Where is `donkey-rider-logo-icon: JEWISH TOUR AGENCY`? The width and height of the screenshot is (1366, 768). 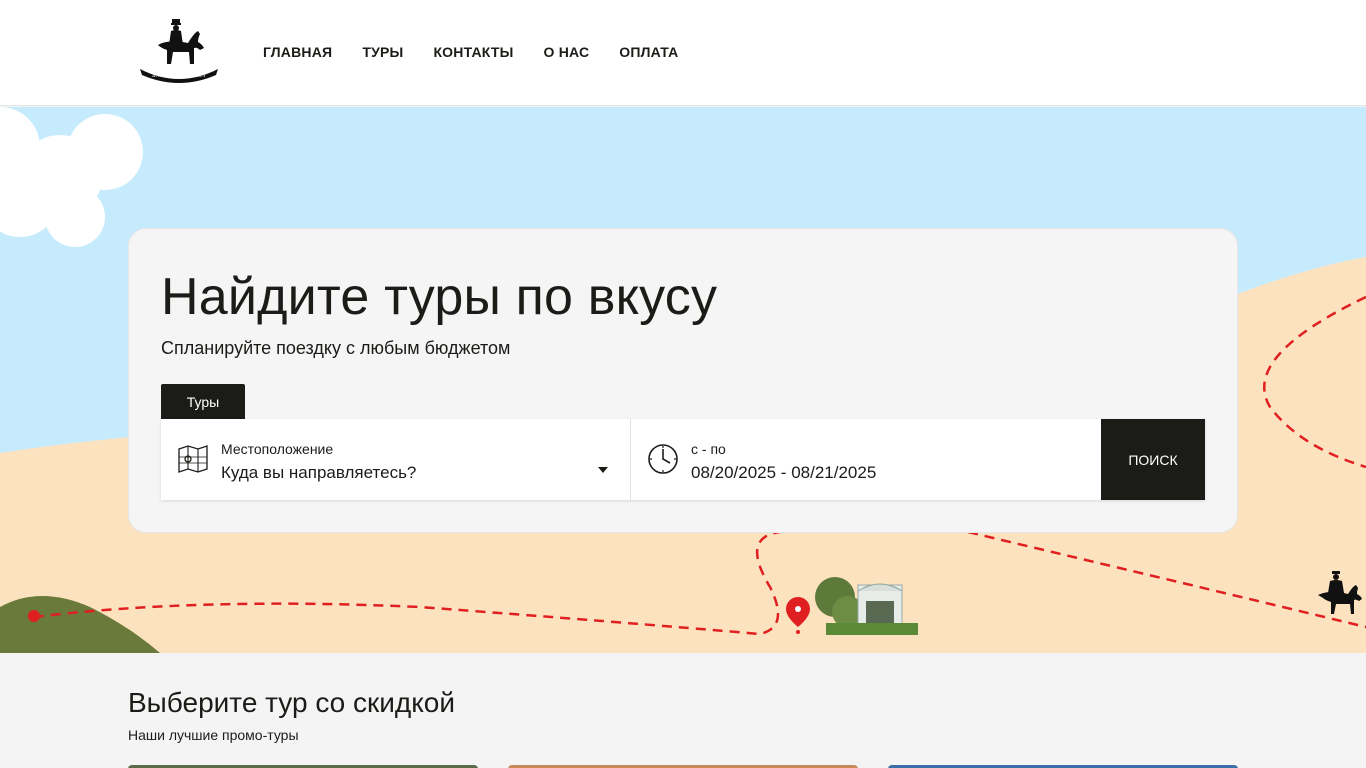 donkey-rider-logo-icon: JEWISH TOUR AGENCY is located at coordinates (179, 51).